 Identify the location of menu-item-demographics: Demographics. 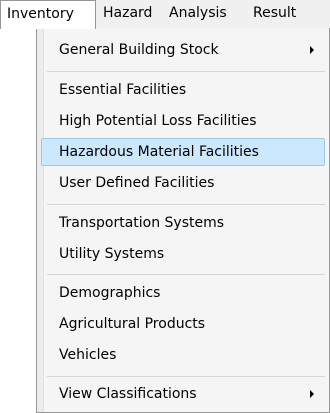
(183, 293).